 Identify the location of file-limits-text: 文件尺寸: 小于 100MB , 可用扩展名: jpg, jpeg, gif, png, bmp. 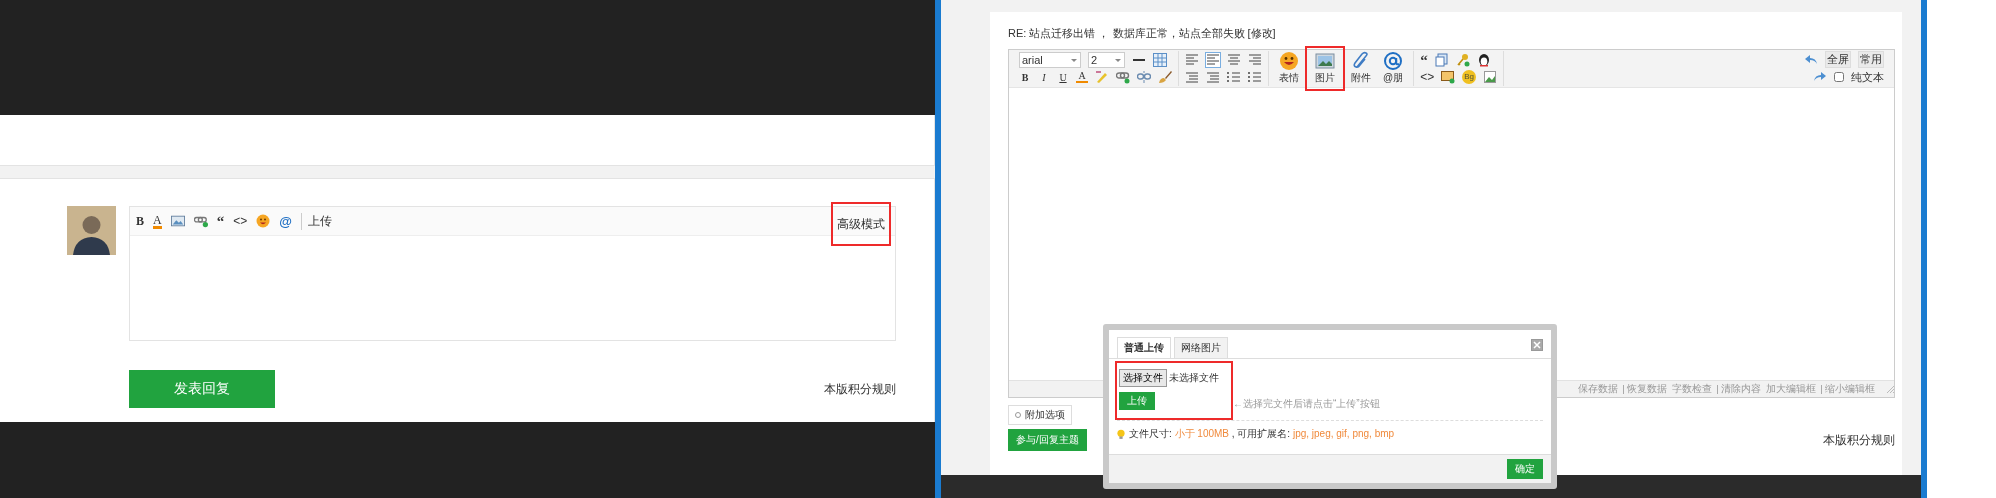
(1262, 434).